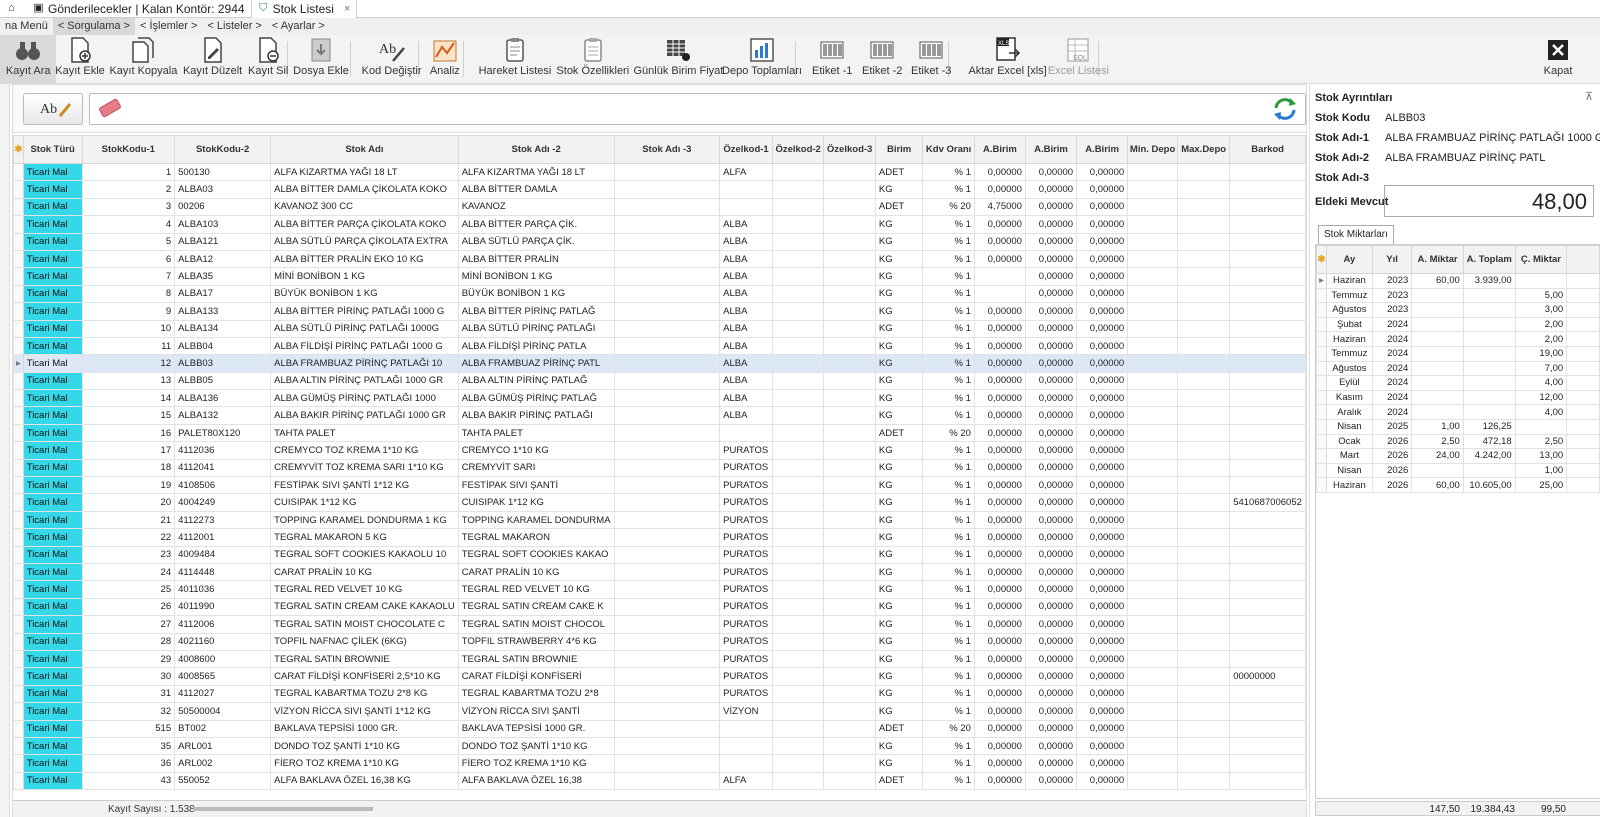 The image size is (1600, 817). What do you see at coordinates (364, 572) in the screenshot?
I see `table-cell: CARAT PRALİN 10 KG` at bounding box center [364, 572].